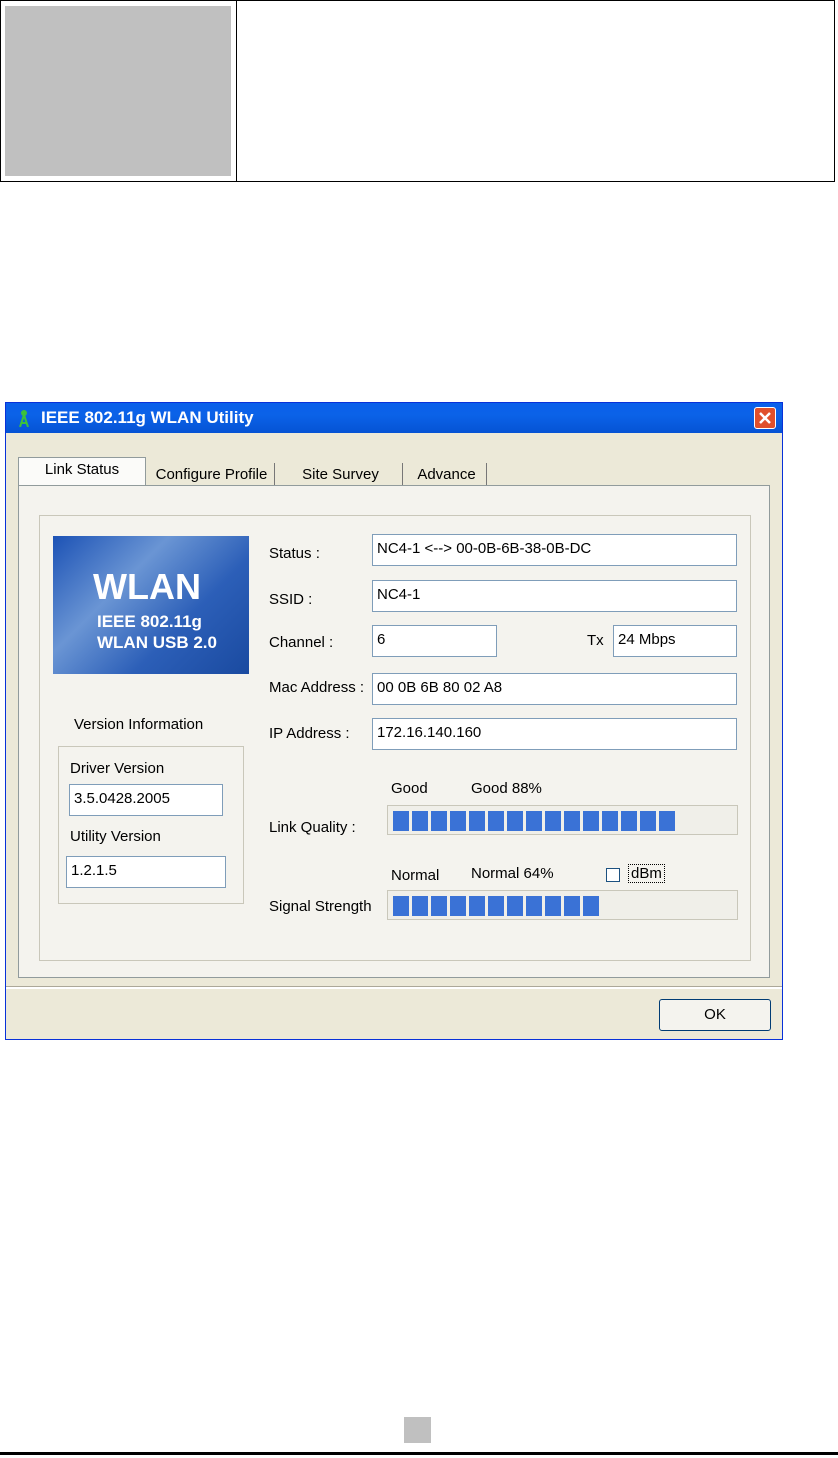 The image size is (838, 1458). Describe the element at coordinates (447, 475) in the screenshot. I see `tab-advance: Advance` at that location.